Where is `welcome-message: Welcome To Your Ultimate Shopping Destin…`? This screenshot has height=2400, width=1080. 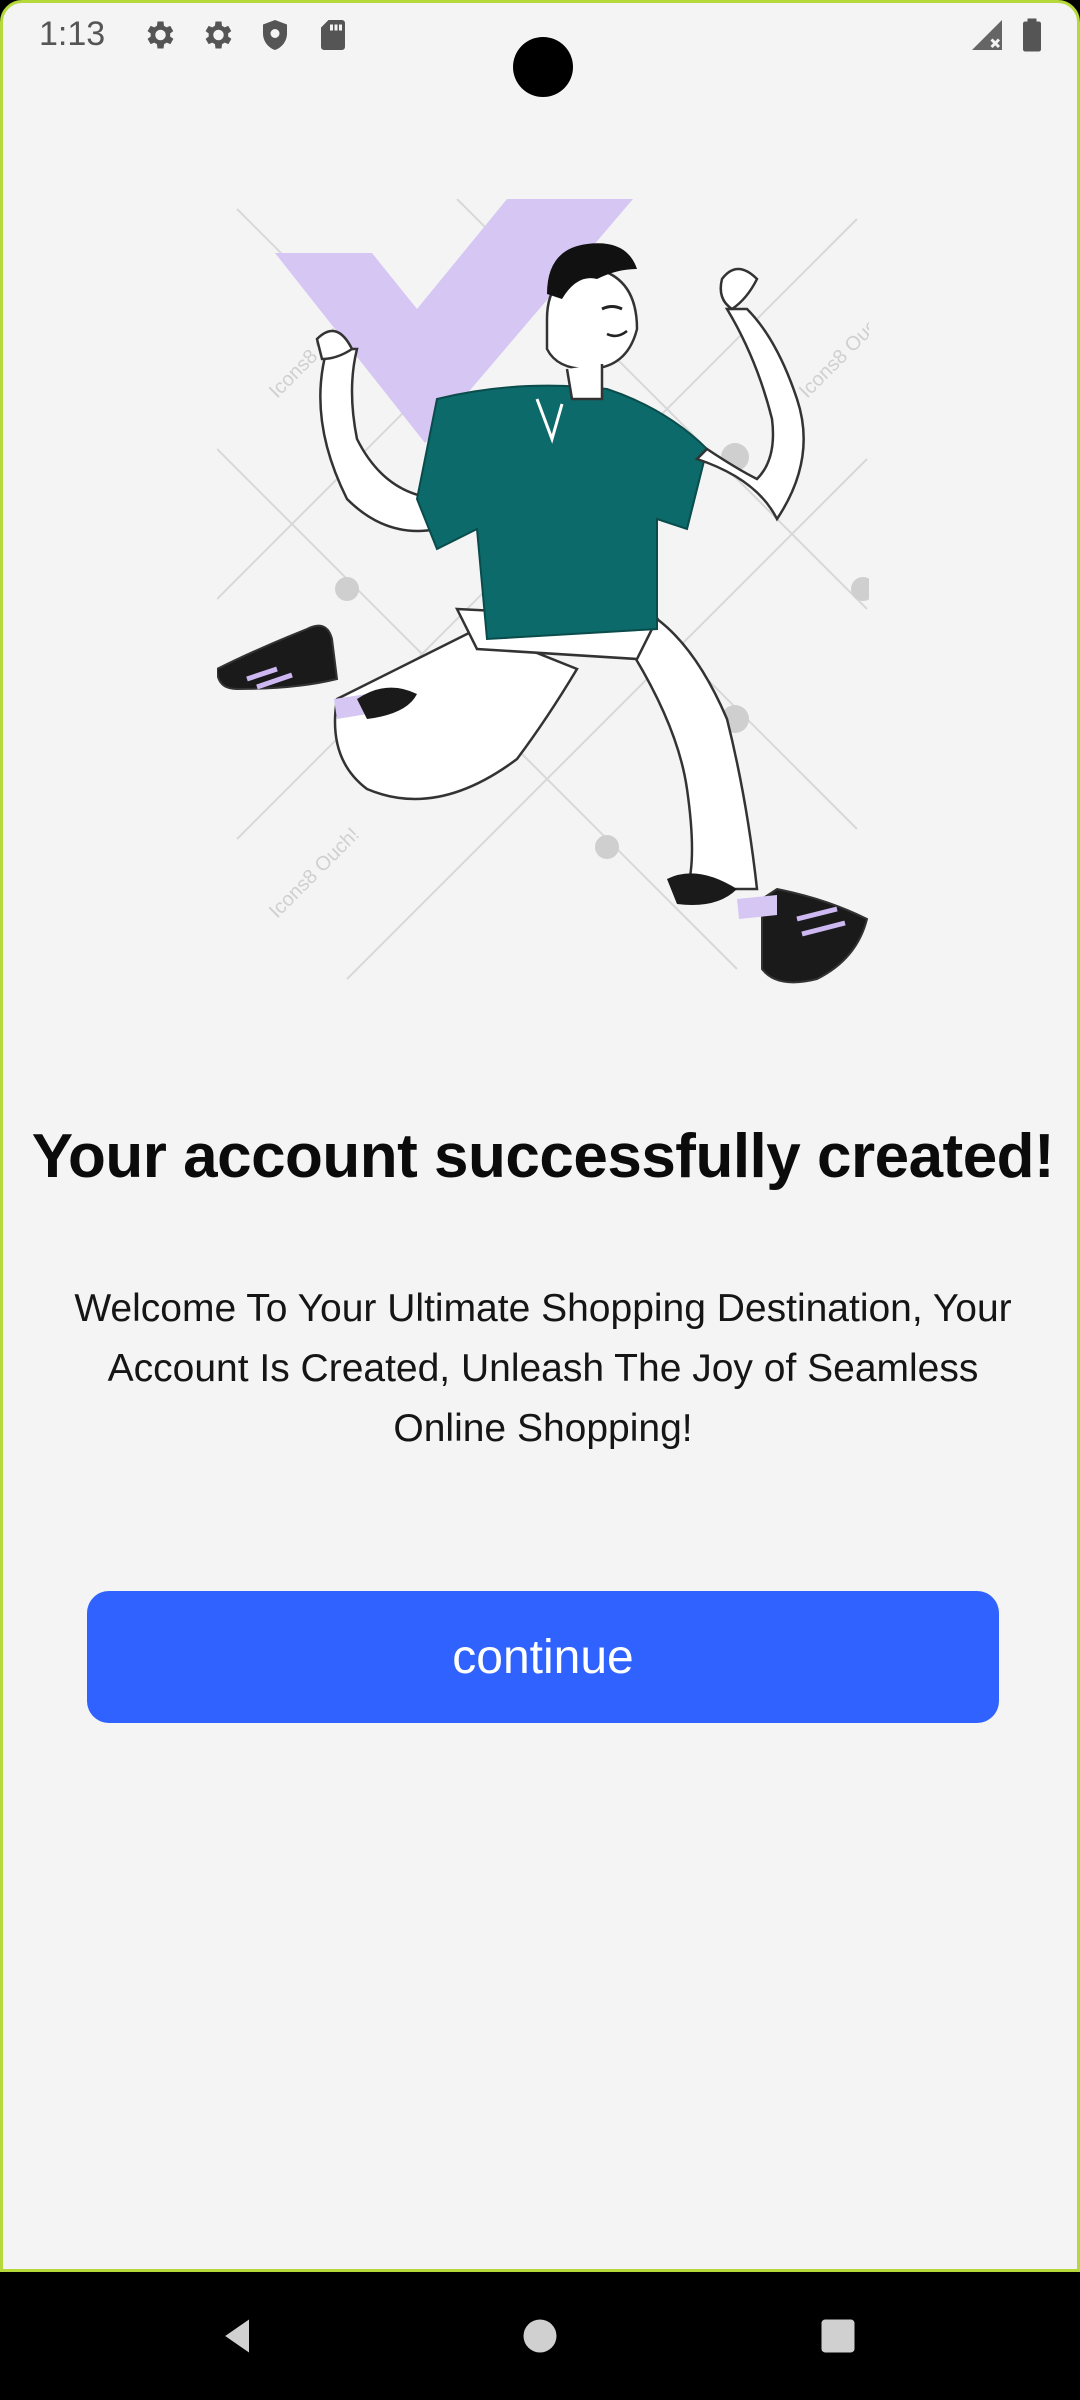 welcome-message: Welcome To Your Ultimate Shopping Destin… is located at coordinates (543, 1368).